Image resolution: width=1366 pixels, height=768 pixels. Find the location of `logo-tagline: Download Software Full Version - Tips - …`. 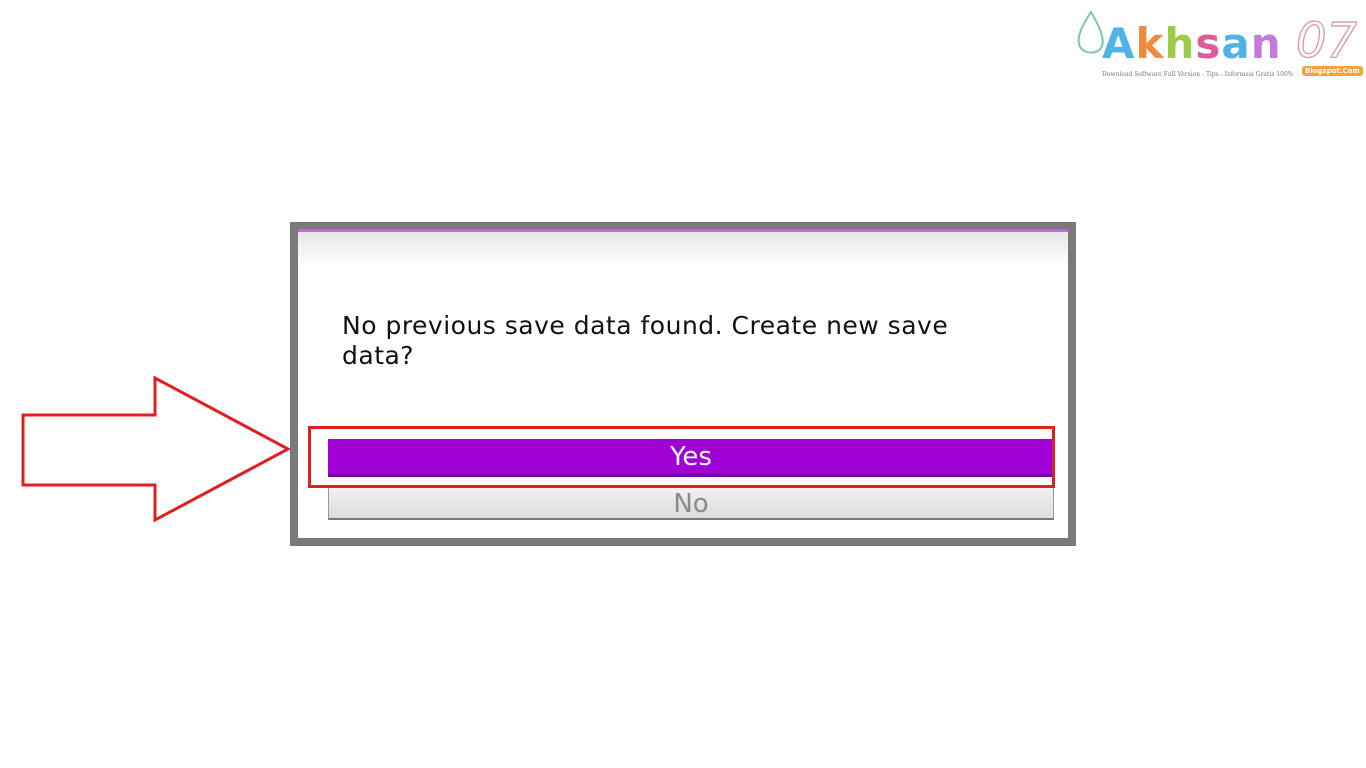

logo-tagline: Download Software Full Version - Tips - … is located at coordinates (1198, 74).